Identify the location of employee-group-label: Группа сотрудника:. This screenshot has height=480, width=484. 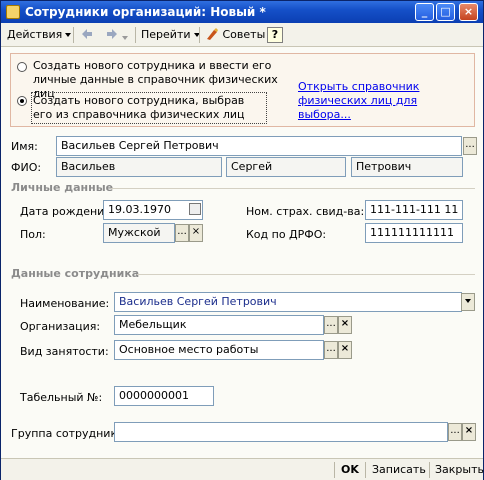
(69, 433).